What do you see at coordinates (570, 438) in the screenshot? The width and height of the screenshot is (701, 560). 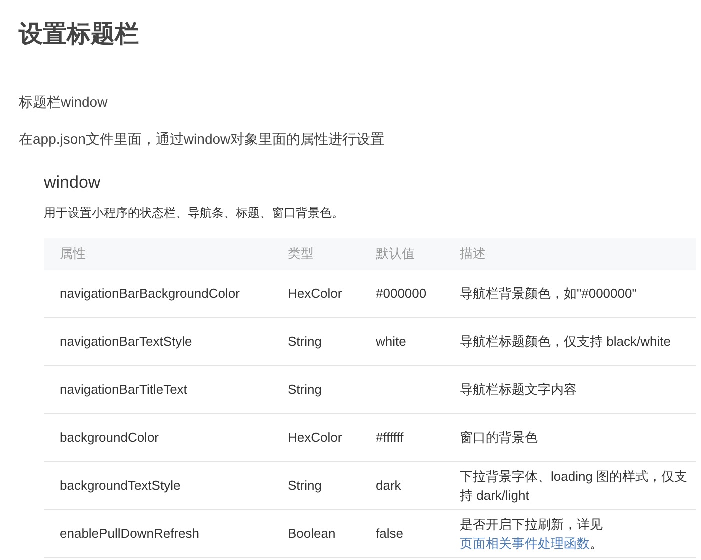 I see `table-cell: 窗口的背景色` at bounding box center [570, 438].